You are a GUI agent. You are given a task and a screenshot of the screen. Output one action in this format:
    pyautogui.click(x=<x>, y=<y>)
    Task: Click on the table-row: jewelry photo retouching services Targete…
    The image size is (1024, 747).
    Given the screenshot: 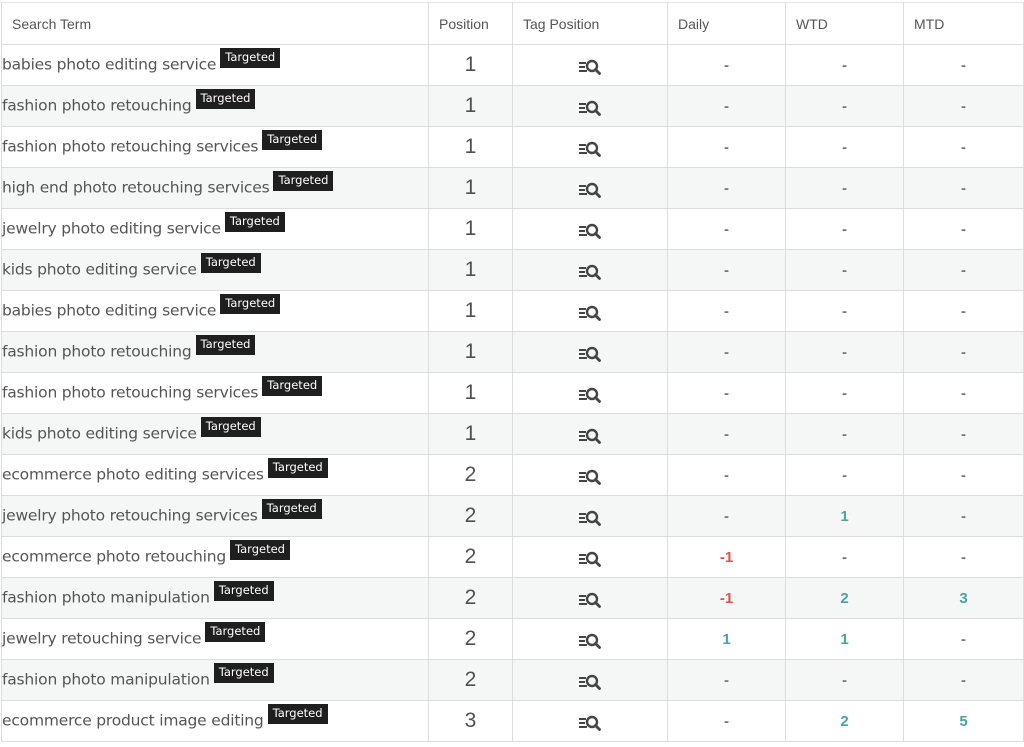 What is the action you would take?
    pyautogui.click(x=512, y=516)
    